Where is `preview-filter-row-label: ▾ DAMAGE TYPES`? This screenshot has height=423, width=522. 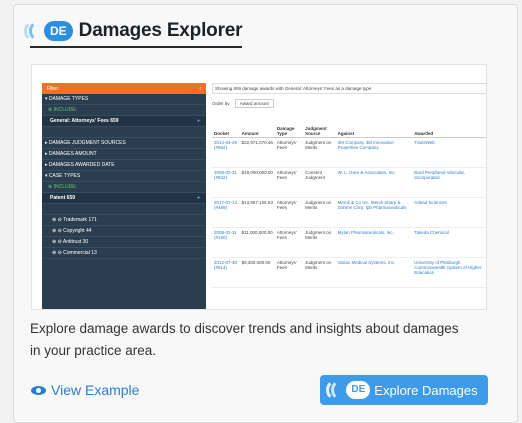
preview-filter-row-label: ▾ DAMAGE TYPES is located at coordinates (67, 99).